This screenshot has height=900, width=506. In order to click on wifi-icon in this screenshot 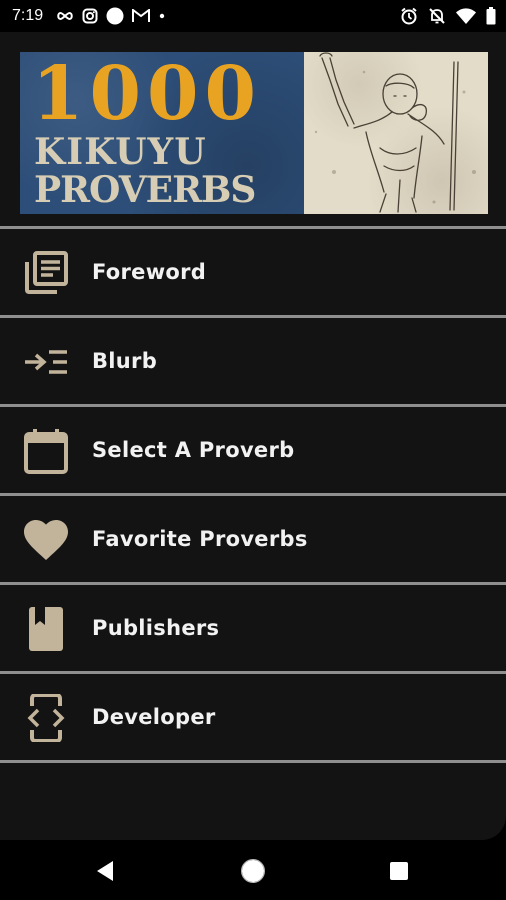, I will do `click(466, 16)`.